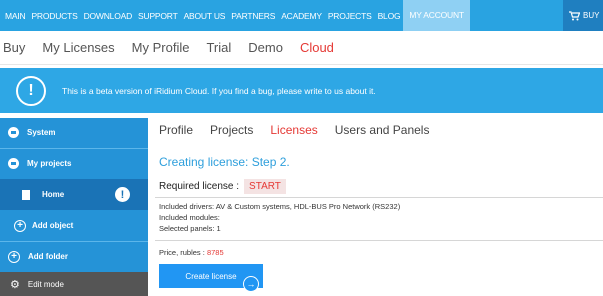 The width and height of the screenshot is (603, 296). I want to click on edit-mode-toggle: ⚙ Edit mode, so click(74, 284).